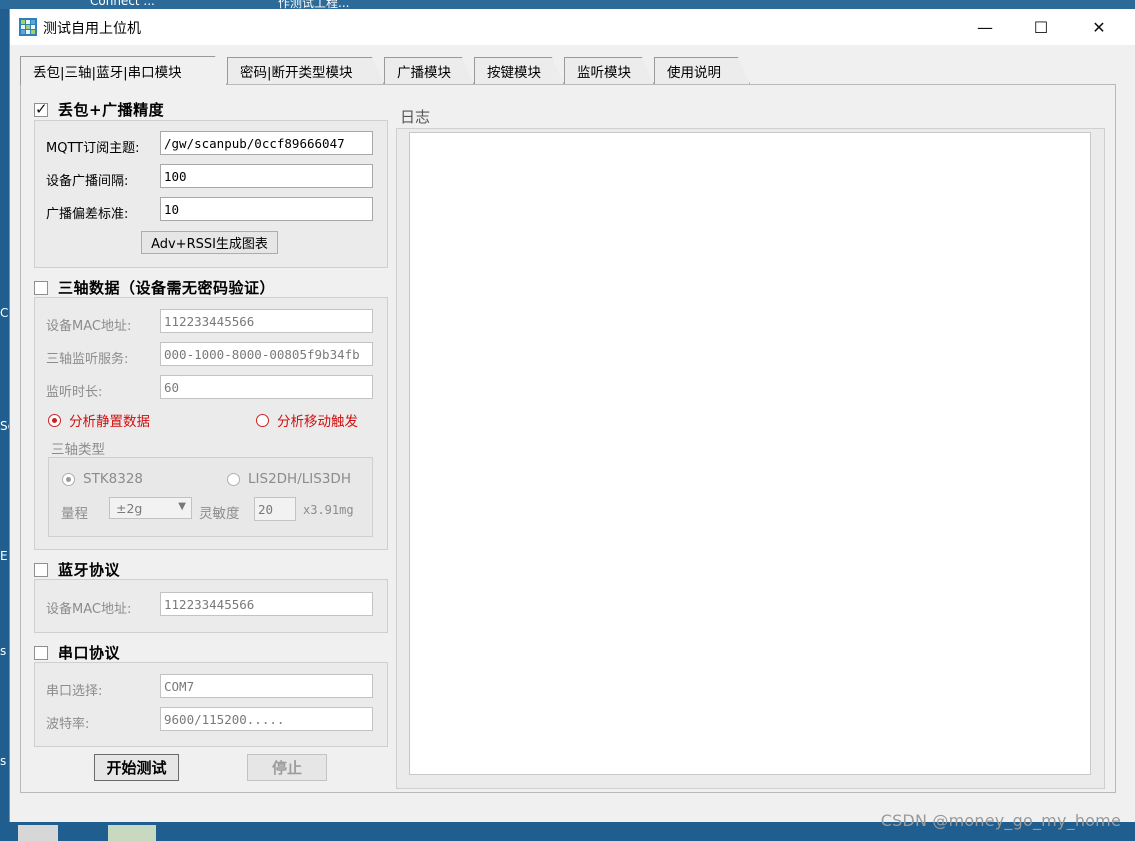  What do you see at coordinates (182, 506) in the screenshot?
I see `chevron-down-icon: ▼` at bounding box center [182, 506].